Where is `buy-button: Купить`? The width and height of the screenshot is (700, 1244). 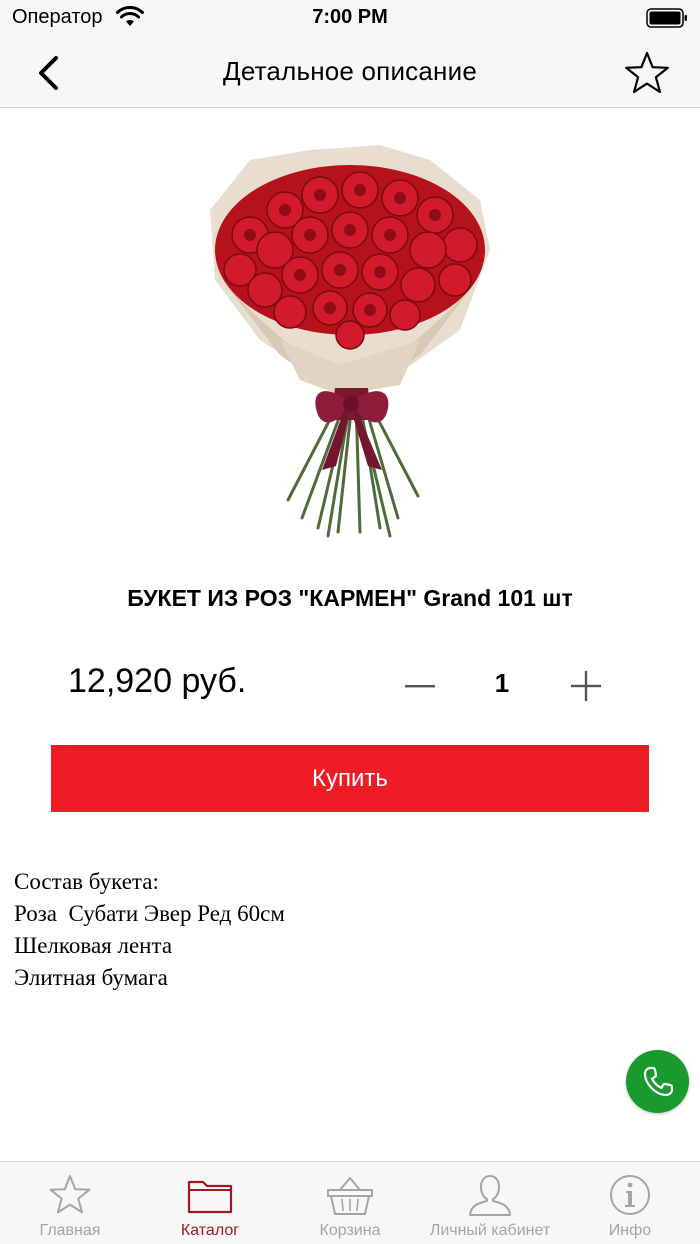 buy-button: Купить is located at coordinates (350, 778).